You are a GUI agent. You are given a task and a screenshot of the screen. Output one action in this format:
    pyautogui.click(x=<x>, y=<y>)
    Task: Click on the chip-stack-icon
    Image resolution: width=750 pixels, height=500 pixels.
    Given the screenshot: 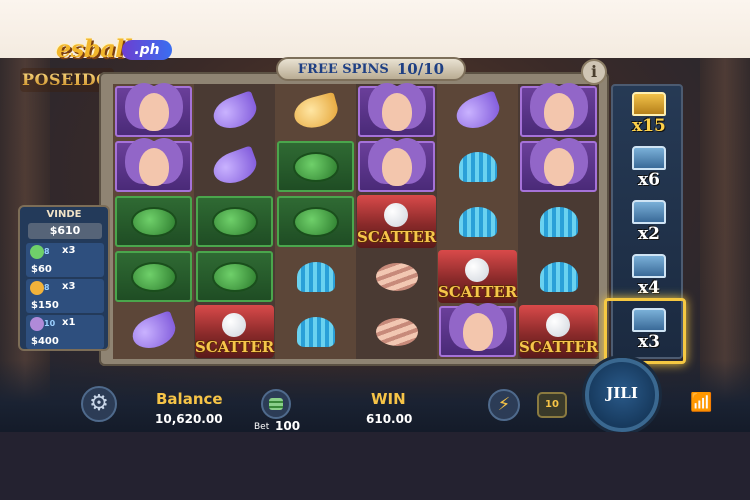 What is the action you would take?
    pyautogui.click(x=276, y=404)
    